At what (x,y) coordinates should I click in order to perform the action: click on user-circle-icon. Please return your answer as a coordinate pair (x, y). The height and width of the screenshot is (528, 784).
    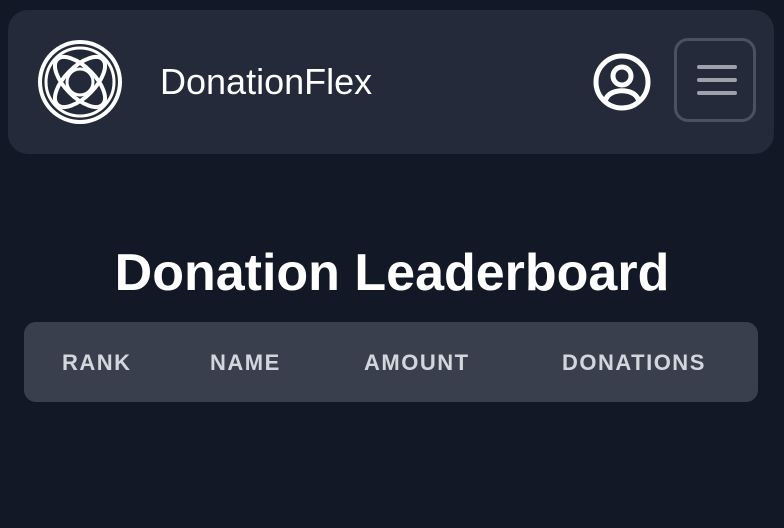
    Looking at the image, I should click on (622, 82).